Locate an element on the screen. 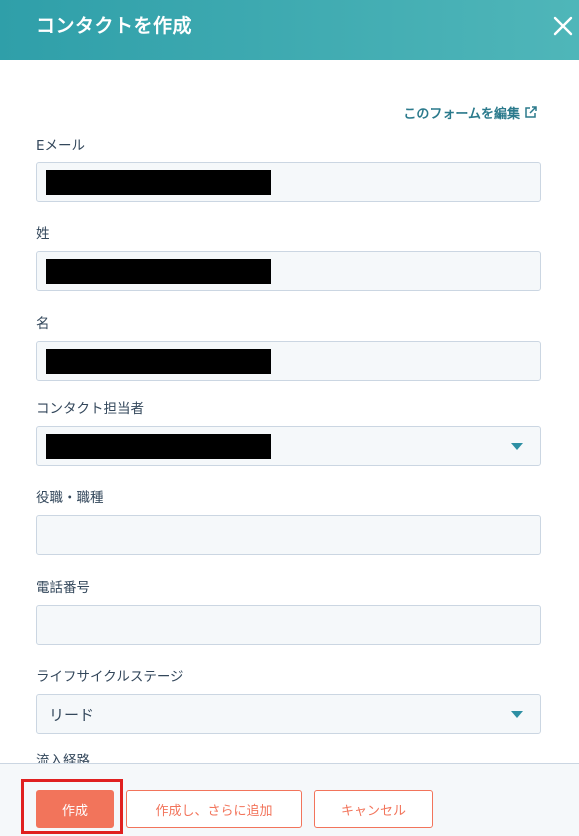 This screenshot has width=579, height=836. firstname-label: 名 is located at coordinates (43, 324).